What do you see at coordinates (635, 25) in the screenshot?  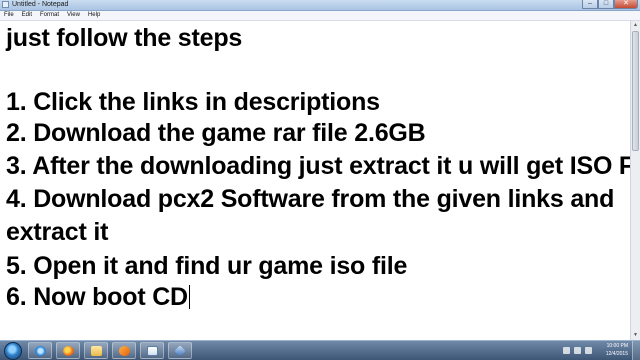 I see `scroll-up-button: ▲` at bounding box center [635, 25].